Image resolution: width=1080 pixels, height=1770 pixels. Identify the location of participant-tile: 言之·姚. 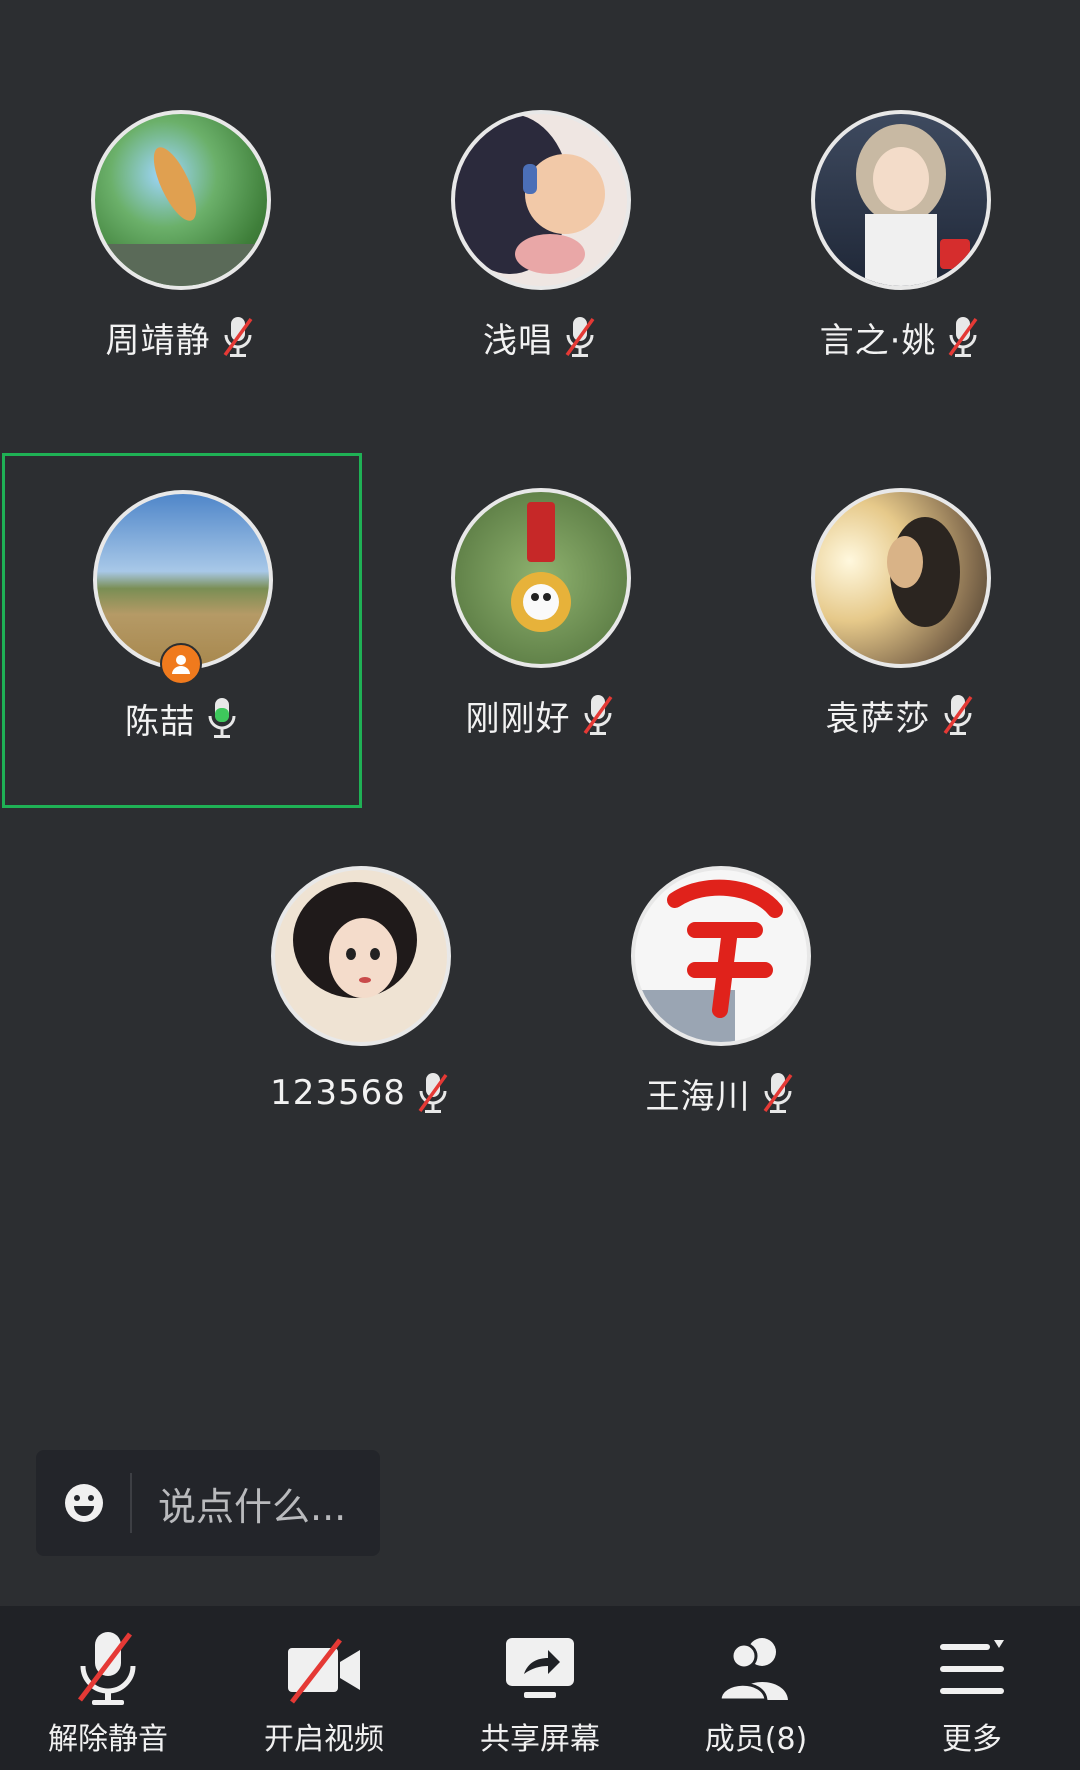
(900, 180).